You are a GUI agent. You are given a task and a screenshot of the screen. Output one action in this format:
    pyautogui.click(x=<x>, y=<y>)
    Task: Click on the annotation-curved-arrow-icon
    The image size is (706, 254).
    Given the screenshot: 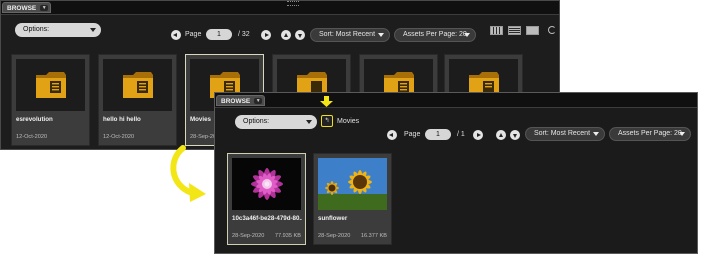 What is the action you would take?
    pyautogui.click(x=188, y=173)
    